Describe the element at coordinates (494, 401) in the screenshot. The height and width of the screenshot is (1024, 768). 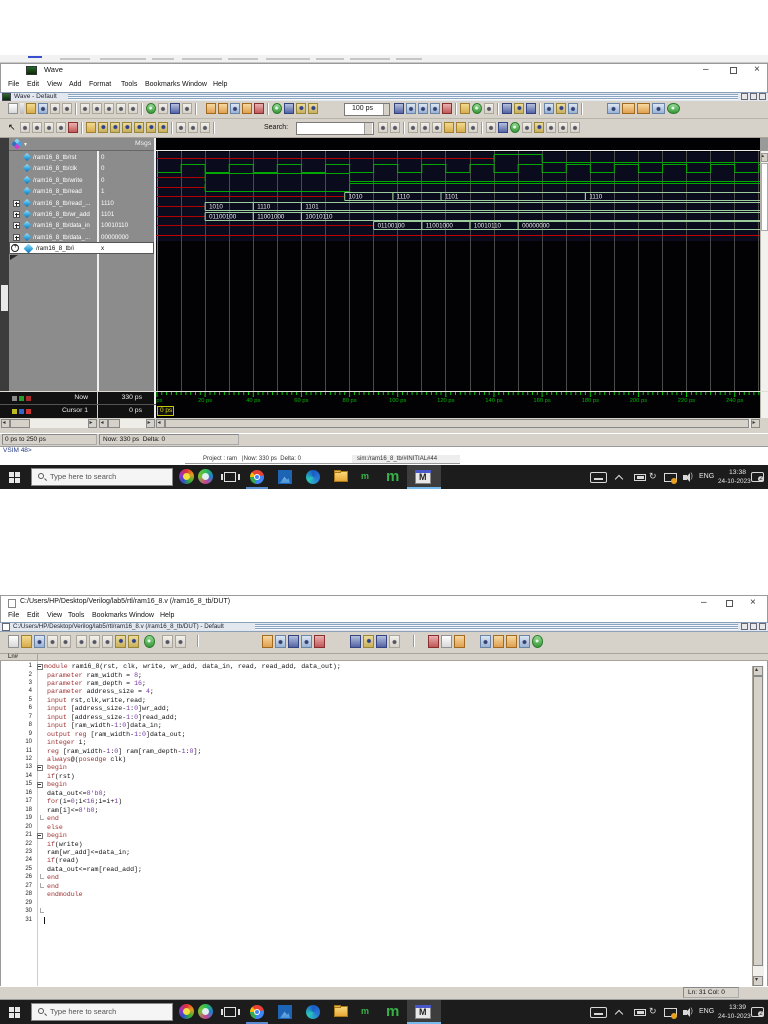
I see `svg-text: 140 ps` at that location.